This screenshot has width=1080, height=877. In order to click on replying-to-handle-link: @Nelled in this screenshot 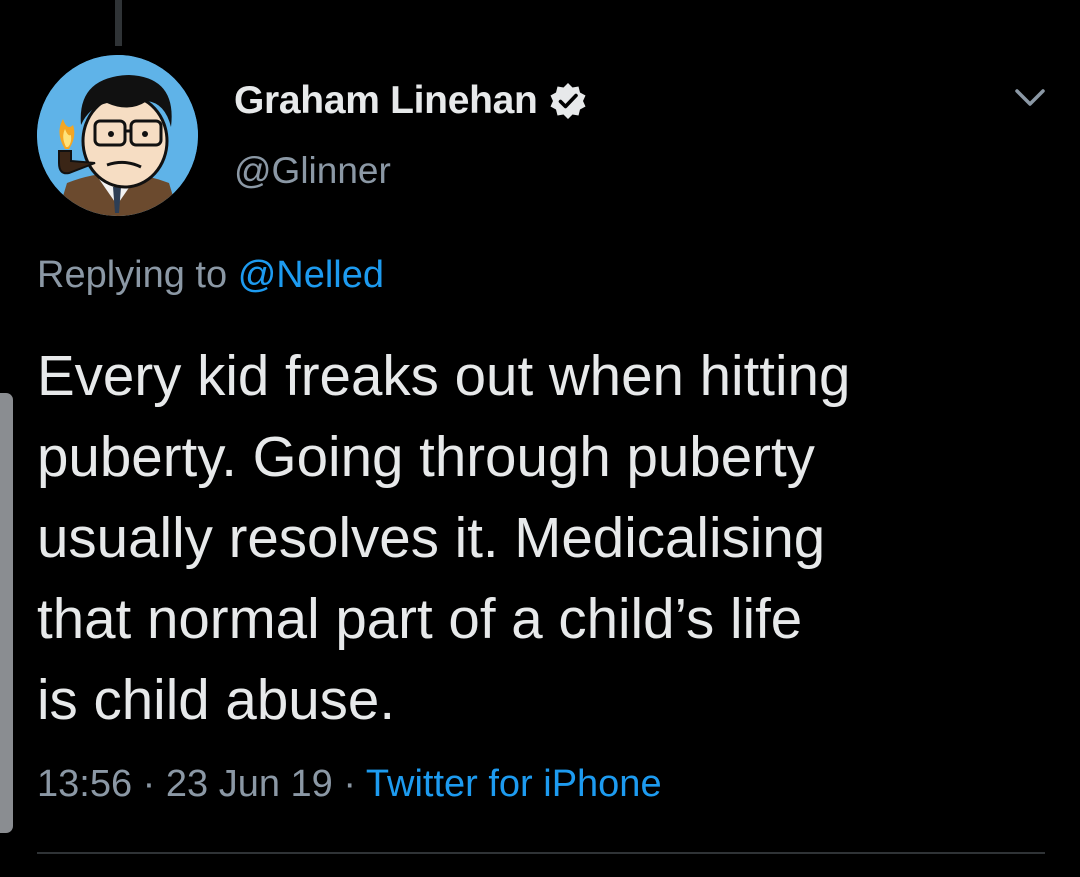, I will do `click(311, 275)`.